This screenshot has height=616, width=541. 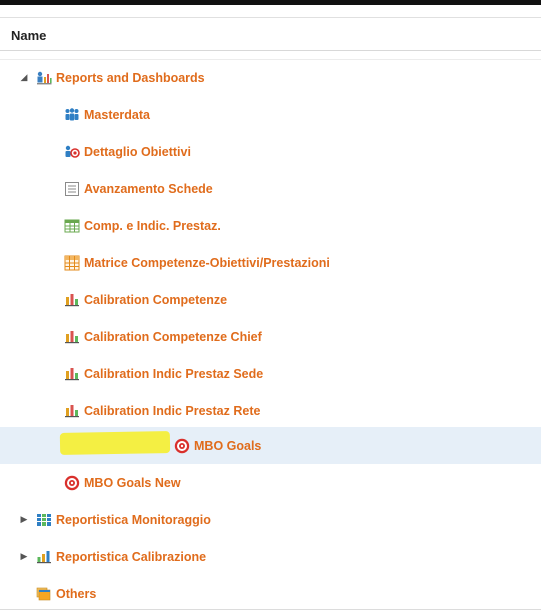 What do you see at coordinates (270, 114) in the screenshot?
I see `tree-row-masterdata: Masterdata` at bounding box center [270, 114].